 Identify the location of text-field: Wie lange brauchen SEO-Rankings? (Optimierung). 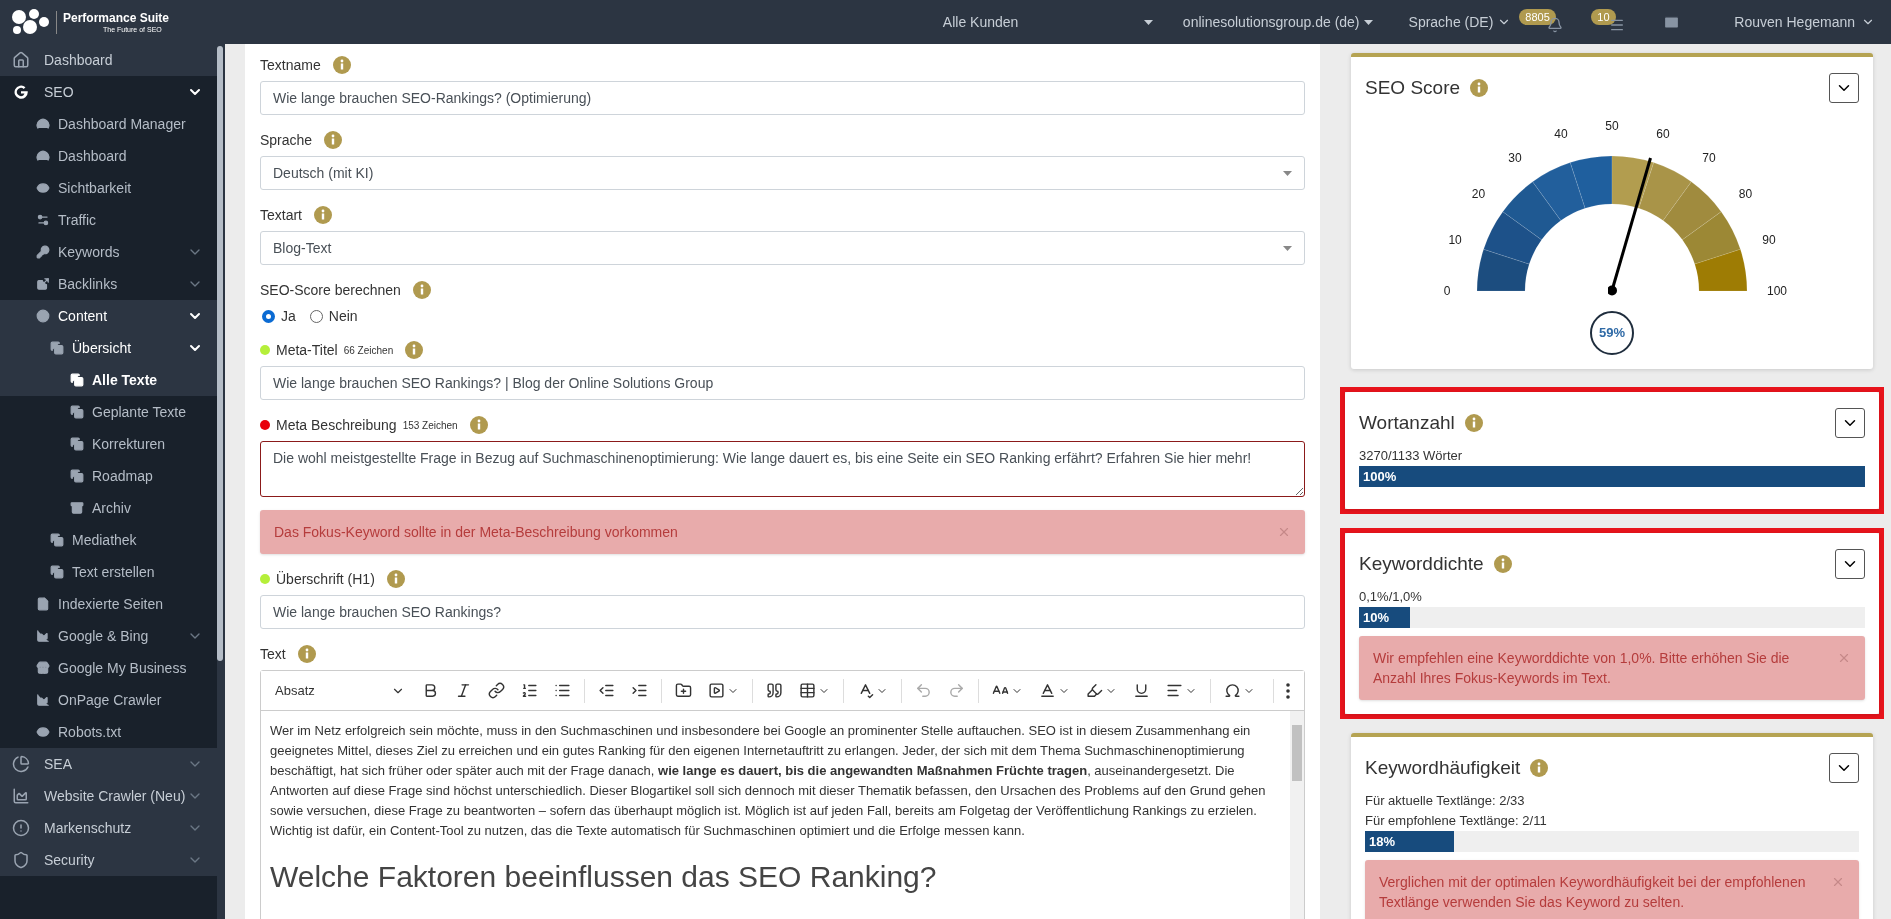
(782, 98).